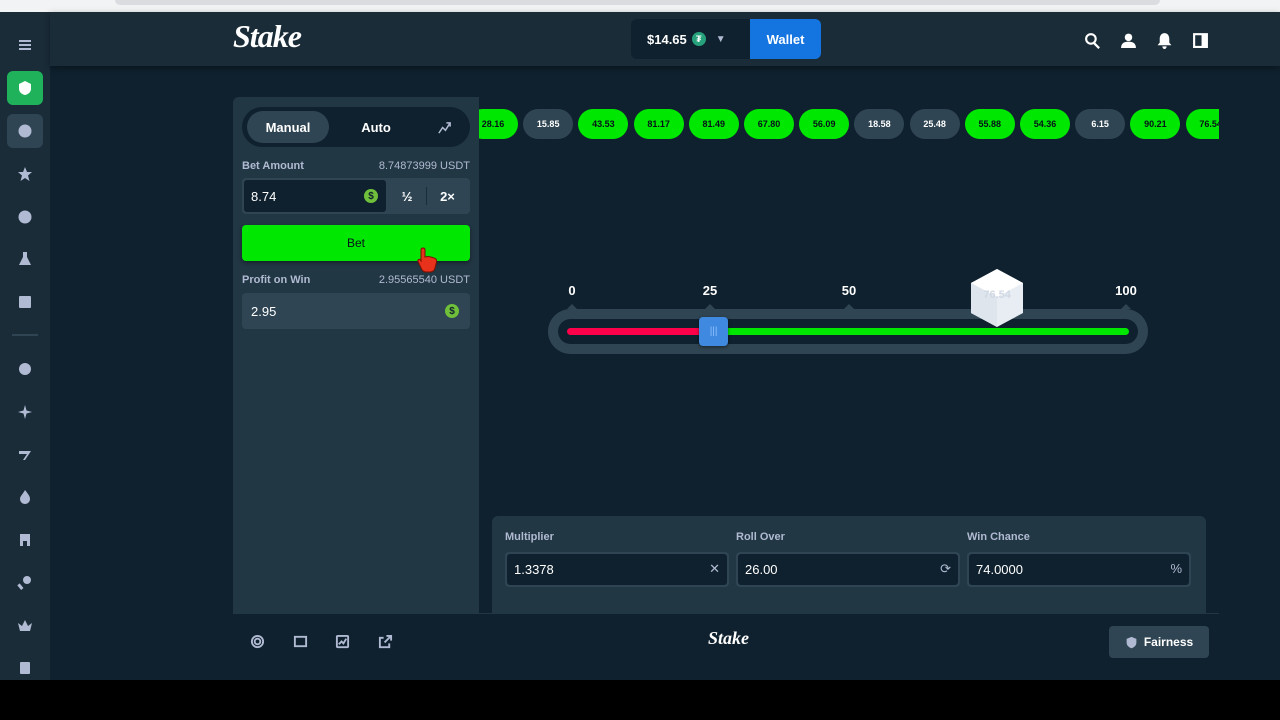 The height and width of the screenshot is (720, 1280). Describe the element at coordinates (989, 124) in the screenshot. I see `result-pill: 55.88` at that location.